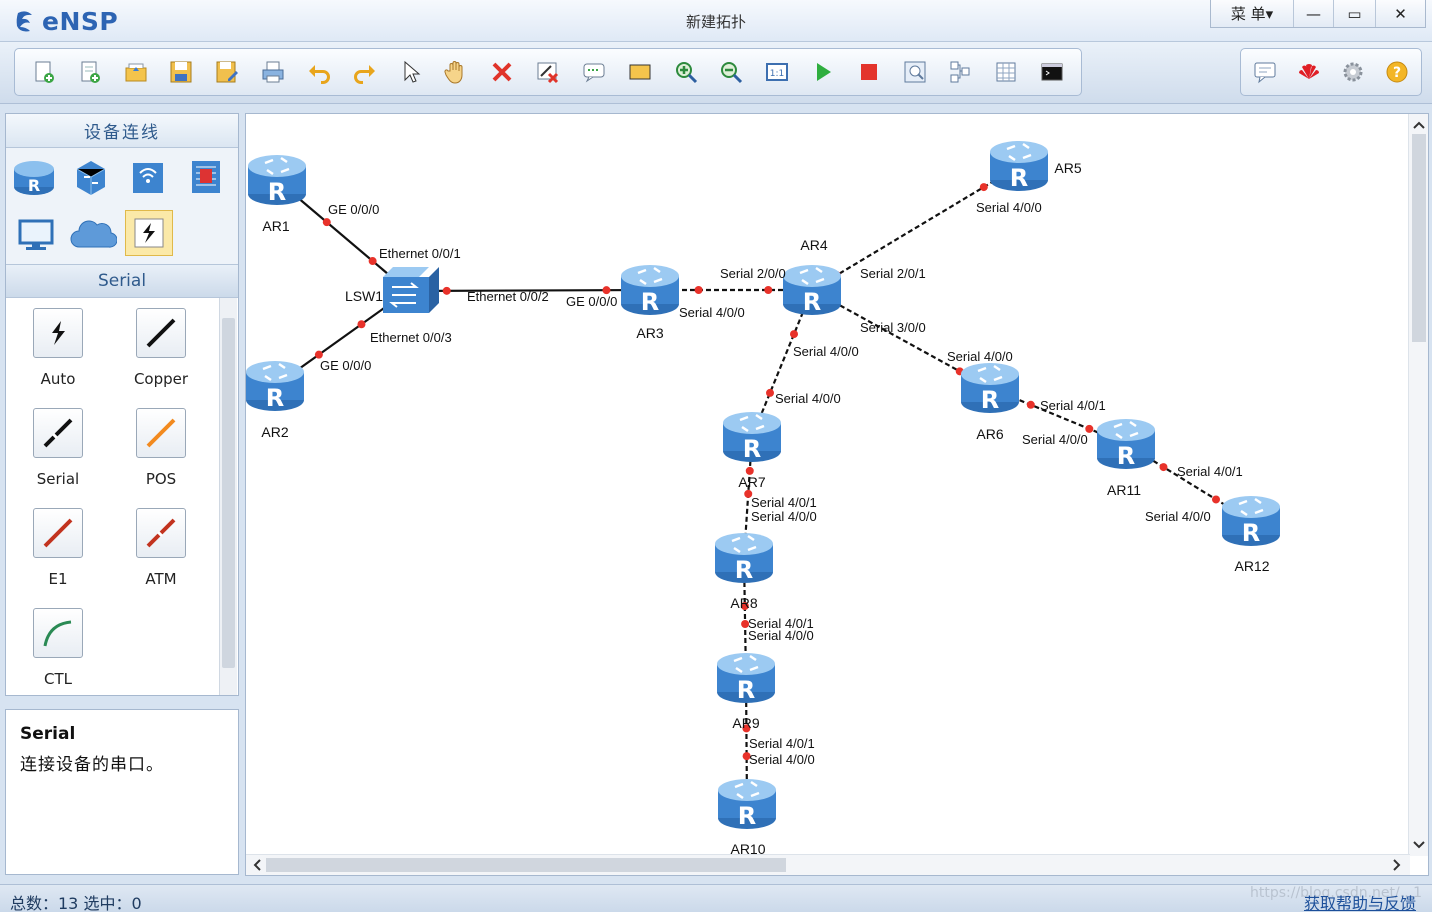  I want to click on minimize-button: —, so click(1313, 13).